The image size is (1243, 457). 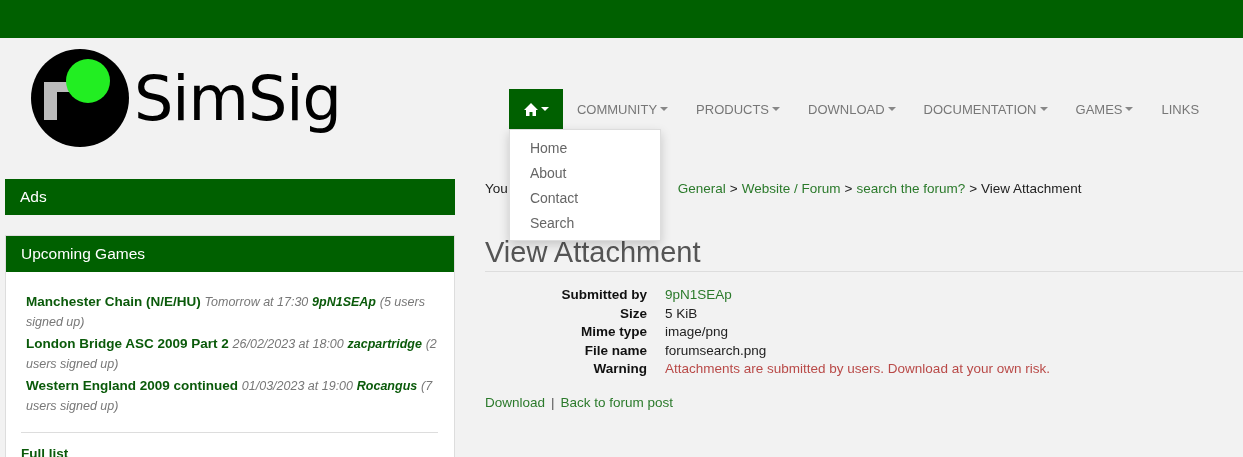 I want to click on detail-link: 9pN1SEAp, so click(x=857, y=295).